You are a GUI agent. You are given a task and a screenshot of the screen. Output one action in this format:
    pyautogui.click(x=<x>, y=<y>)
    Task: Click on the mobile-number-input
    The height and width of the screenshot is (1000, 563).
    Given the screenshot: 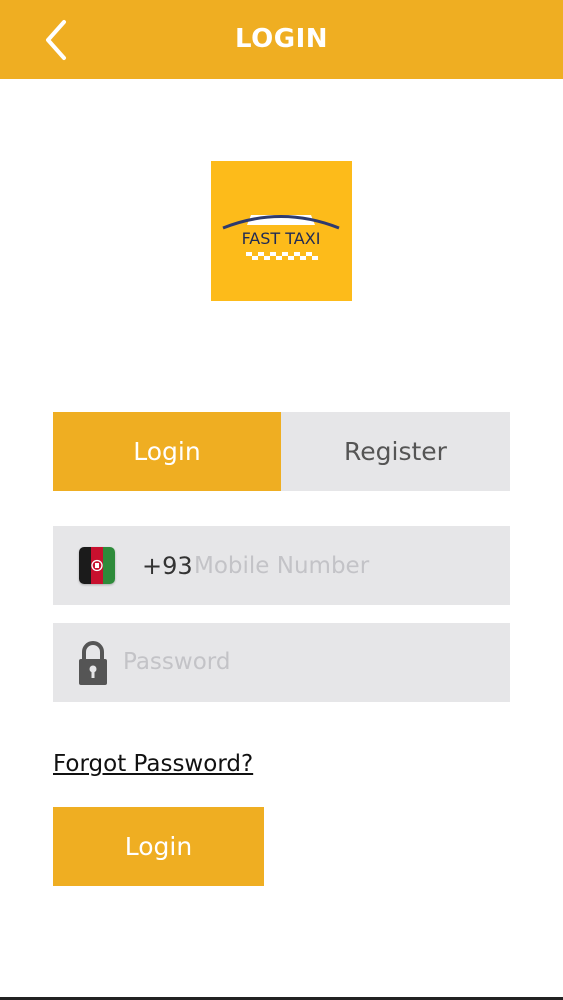 What is the action you would take?
    pyautogui.click(x=344, y=566)
    